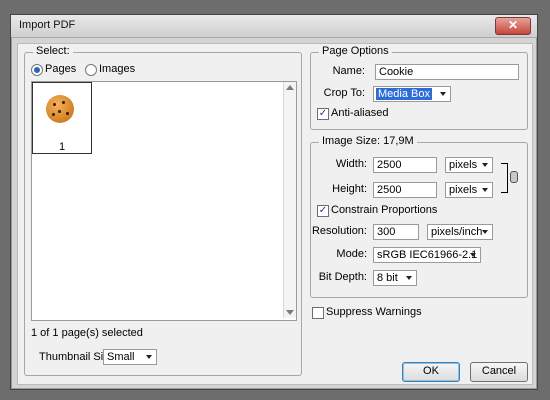  I want to click on width-unit-value: pixels, so click(463, 165).